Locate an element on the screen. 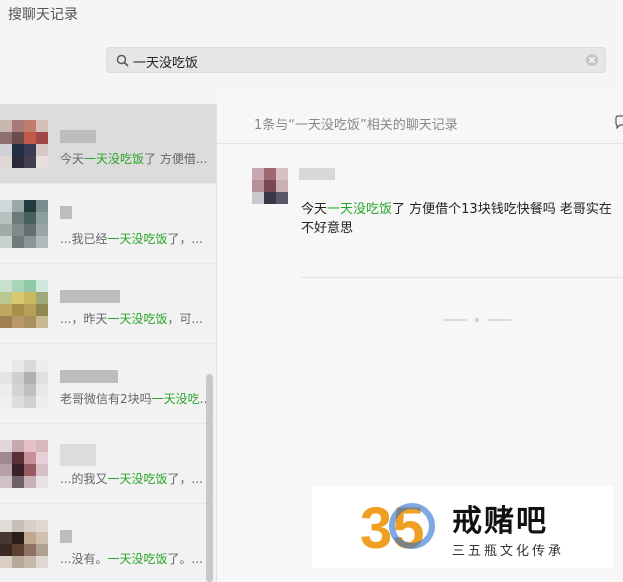 The height and width of the screenshot is (582, 623). result-count-label: 1条与“一天没吃饭”相关的聊天记录 is located at coordinates (356, 125).